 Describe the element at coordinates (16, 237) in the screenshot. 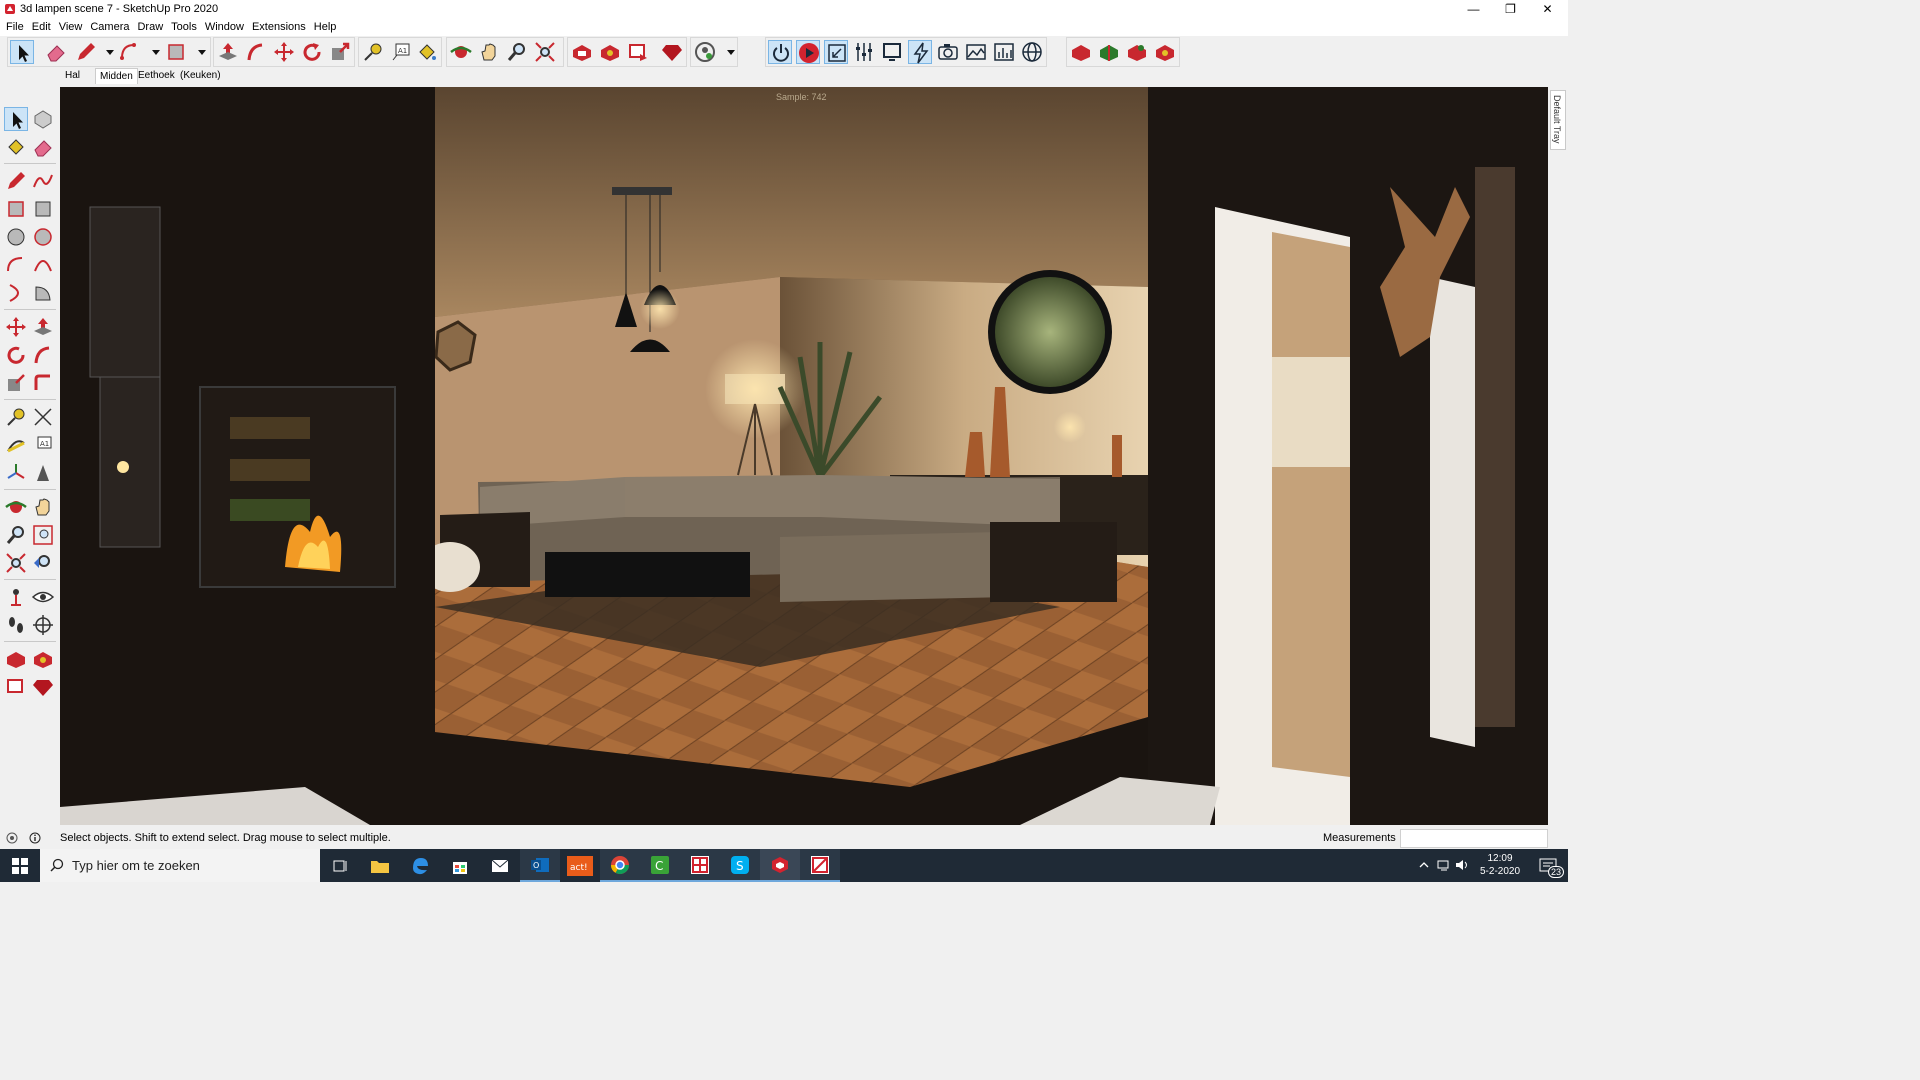

I see `circle-tool-button` at that location.